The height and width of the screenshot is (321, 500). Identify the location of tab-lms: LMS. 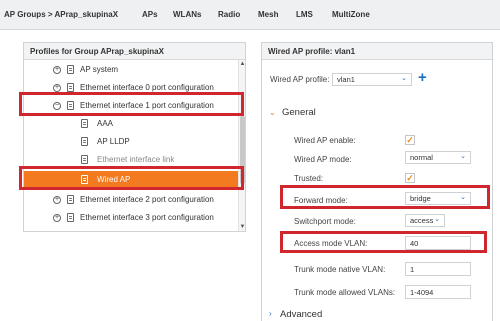
(304, 14).